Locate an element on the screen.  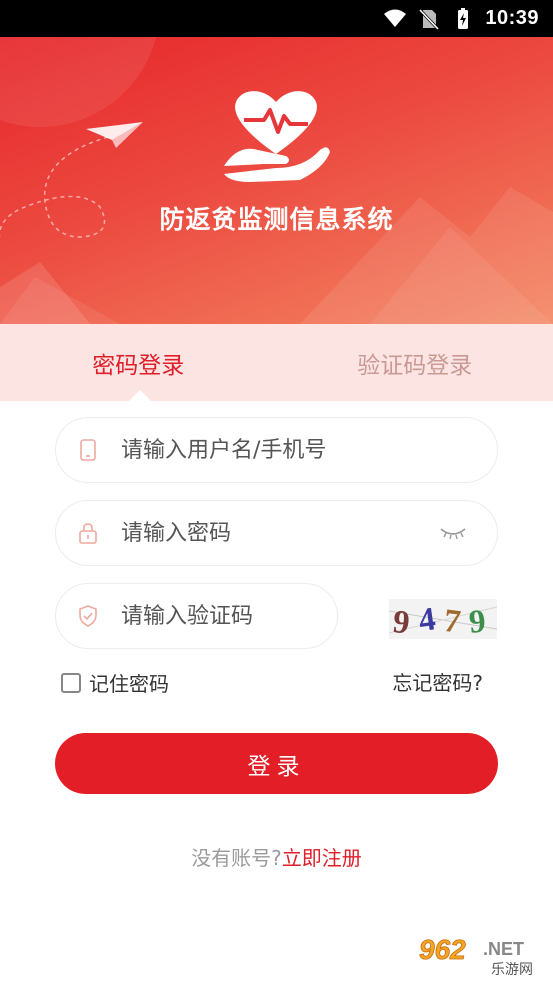
no-account-text: 没有账号? is located at coordinates (236, 858).